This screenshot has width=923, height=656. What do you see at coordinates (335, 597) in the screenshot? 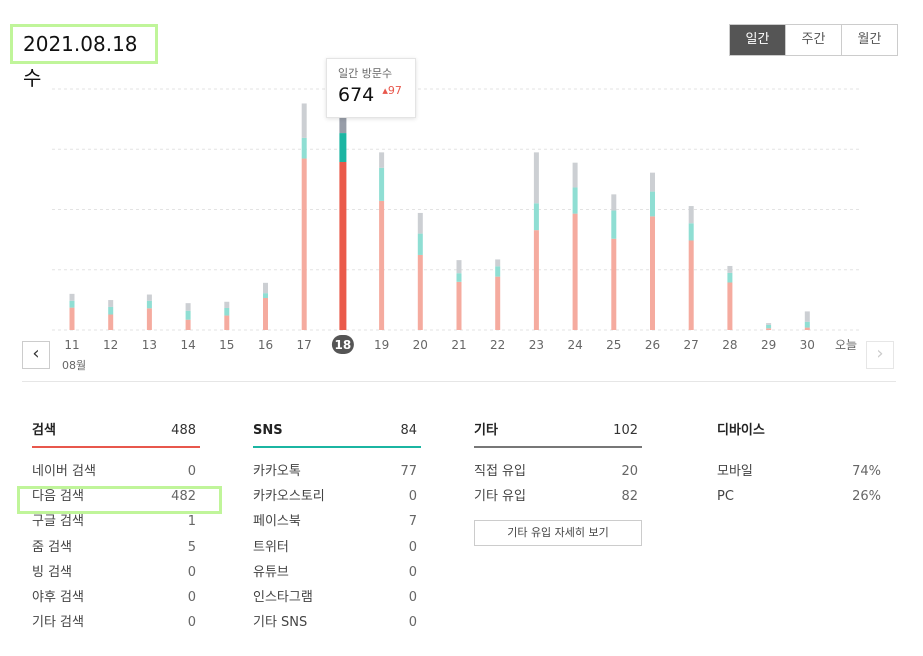
I see `list-item: 인스타그램 0` at bounding box center [335, 597].